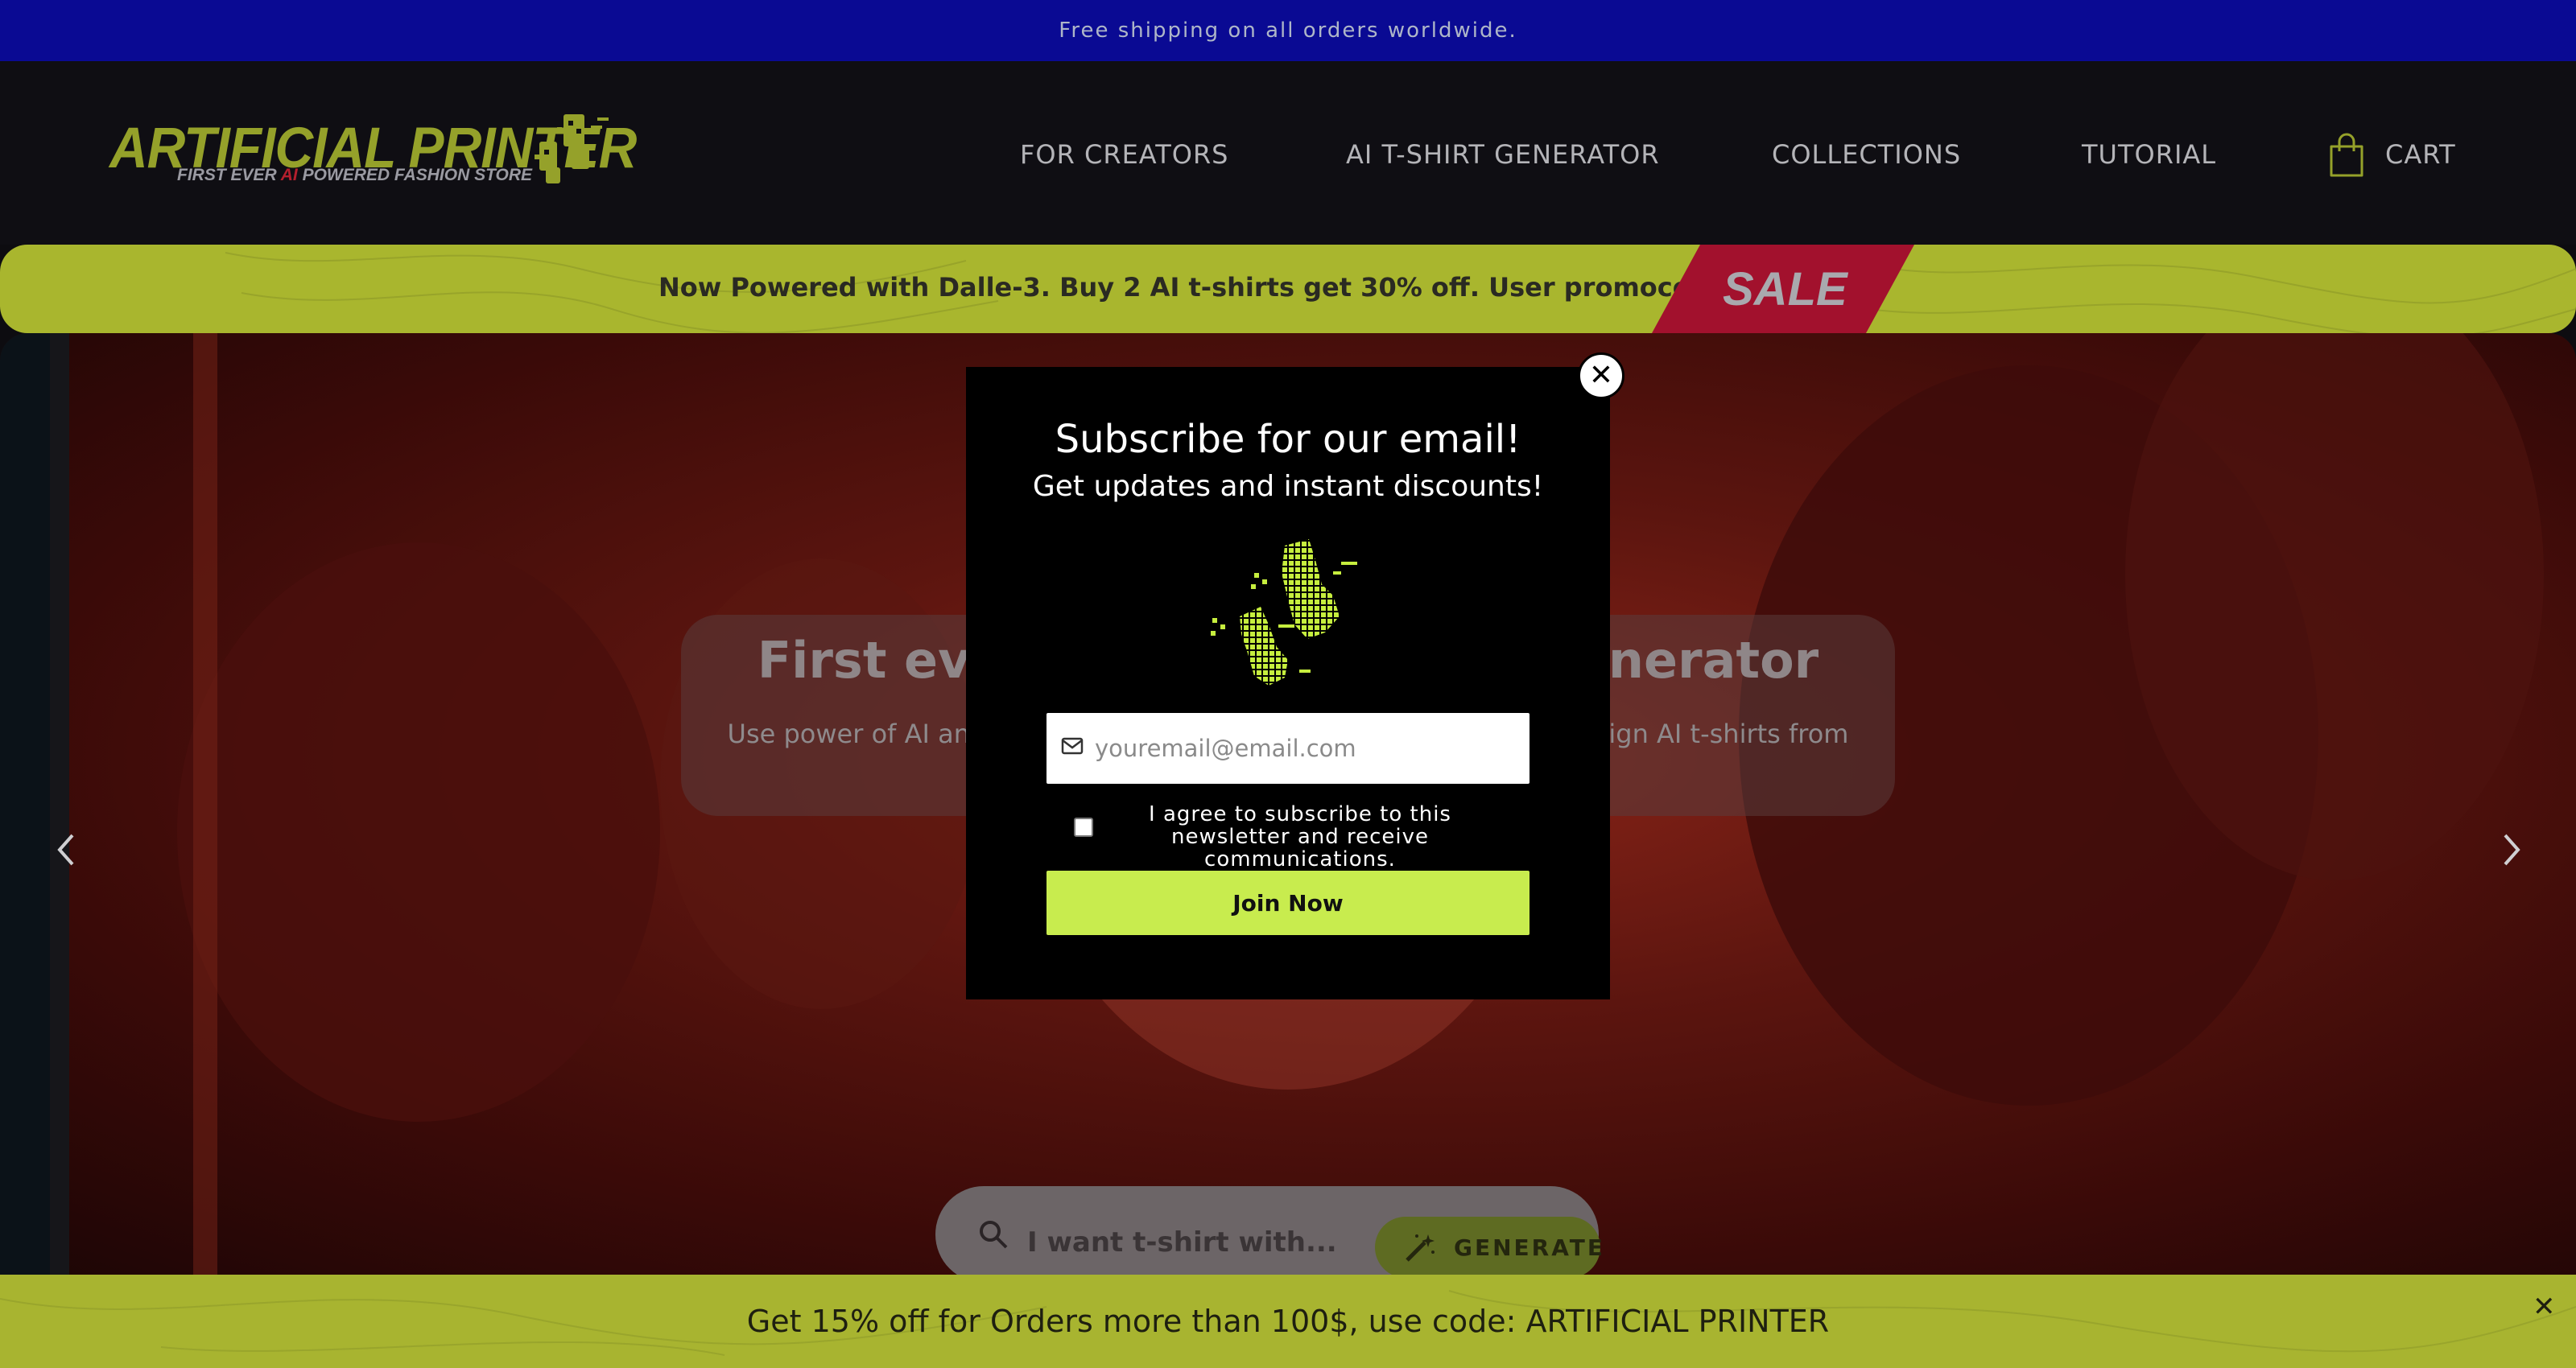  I want to click on logo-tagline-part2: POWERED FASHION STORE, so click(415, 175).